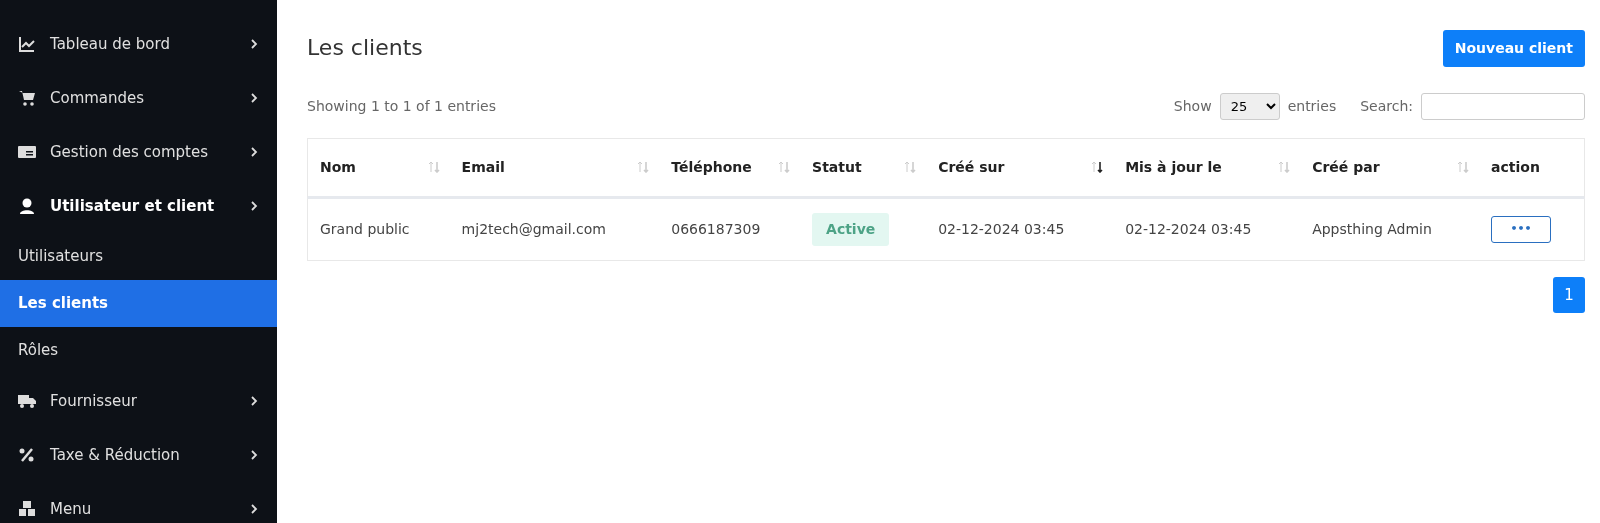 The width and height of the screenshot is (1600, 523). Describe the element at coordinates (1312, 106) in the screenshot. I see `entries-label: entries` at that location.